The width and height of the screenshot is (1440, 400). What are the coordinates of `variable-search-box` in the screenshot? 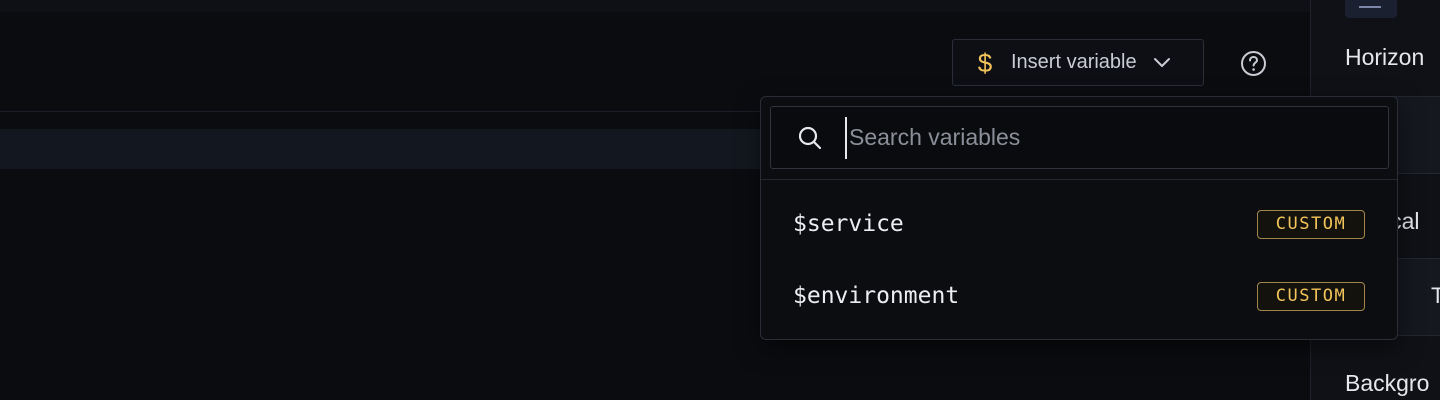 It's located at (1079, 137).